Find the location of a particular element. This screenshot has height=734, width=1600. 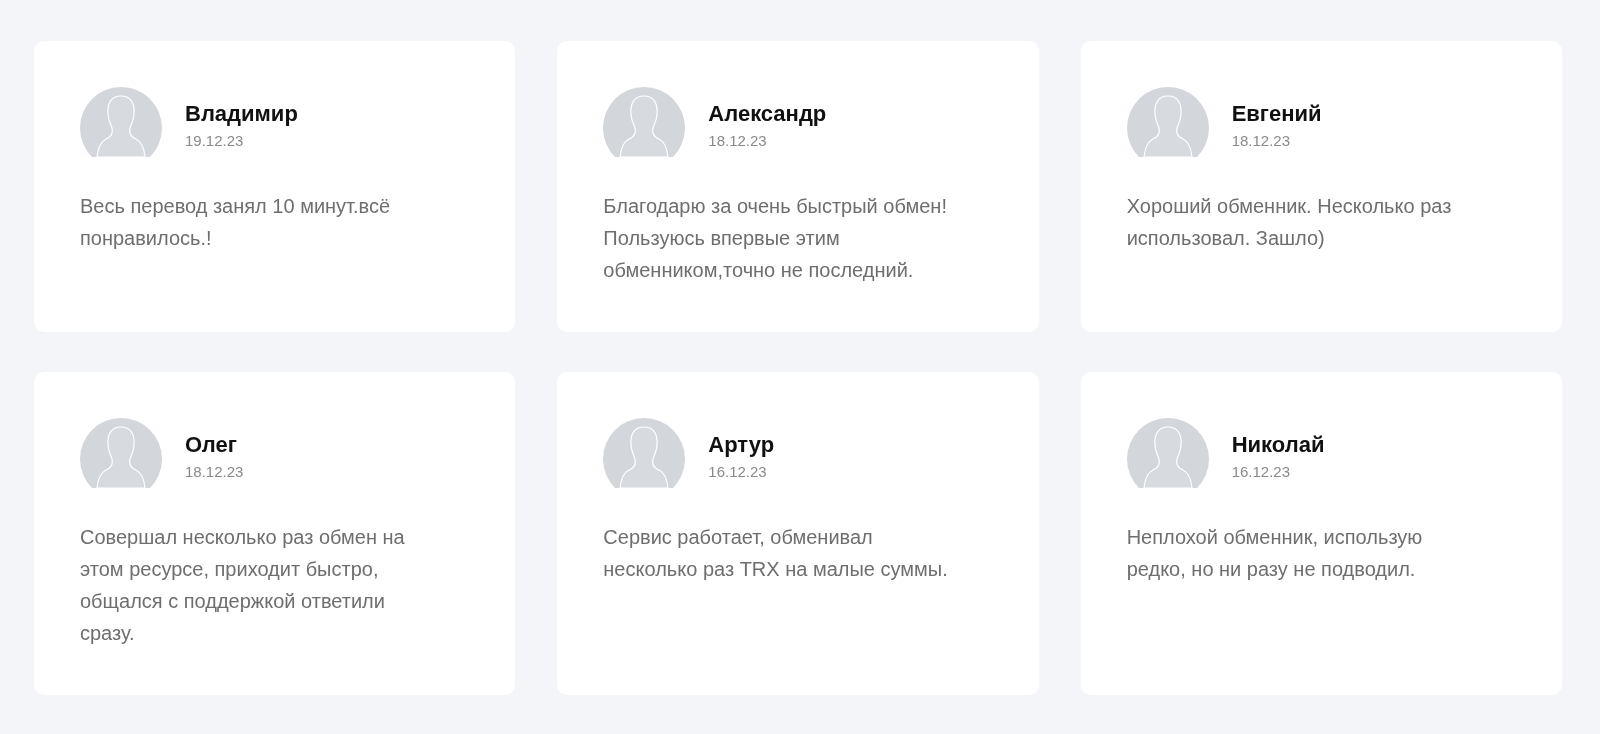

review-text: Сервис работает, обменивал несколько раз TRX на малые суммы. is located at coordinates (776, 553).